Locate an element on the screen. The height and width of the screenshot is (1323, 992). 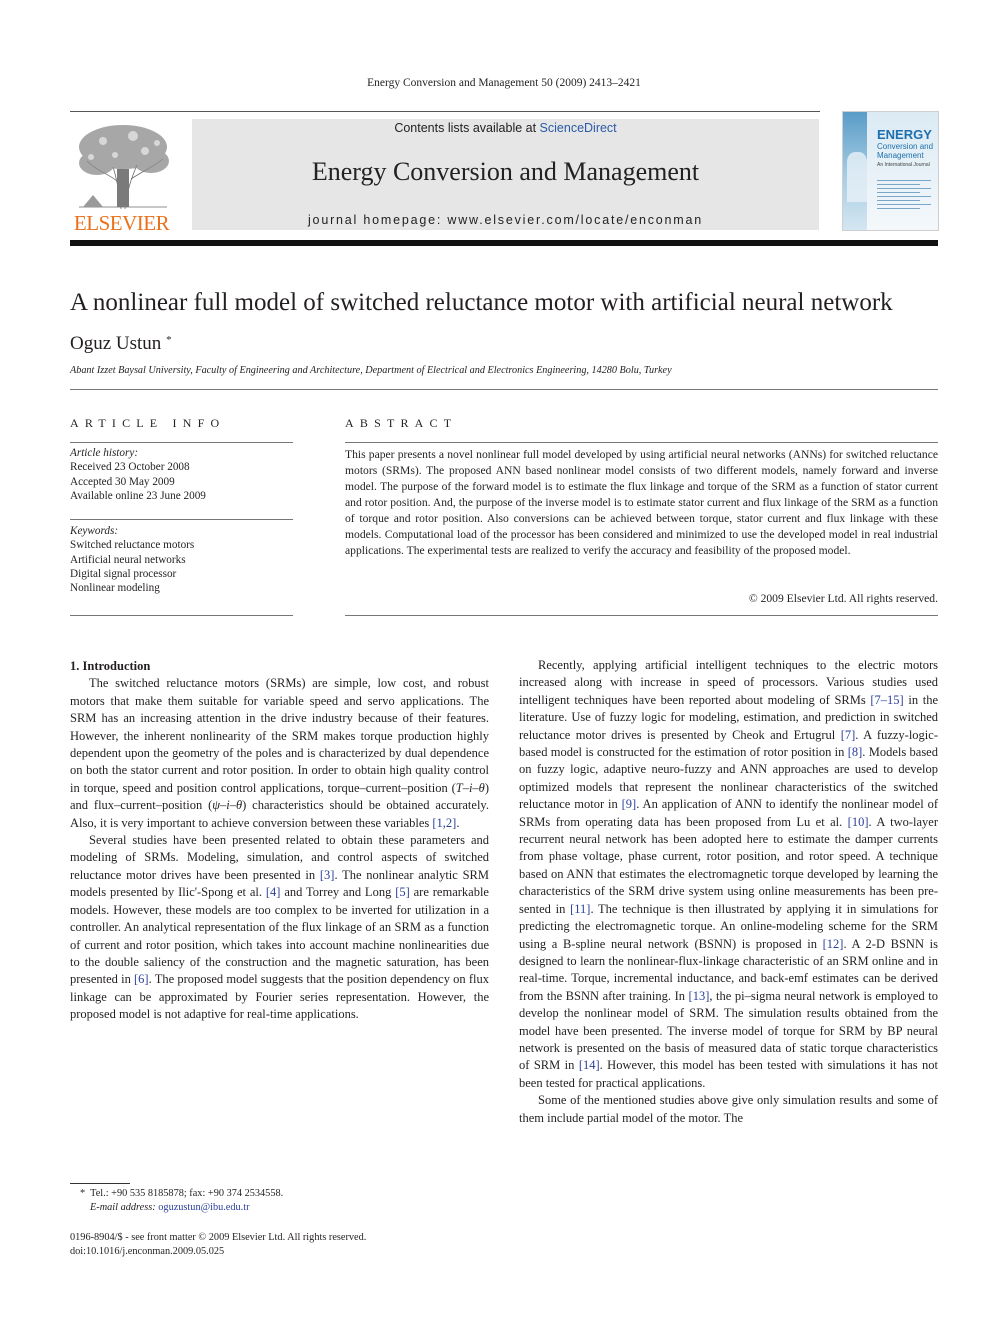
citation-link: [5] is located at coordinates (402, 892).